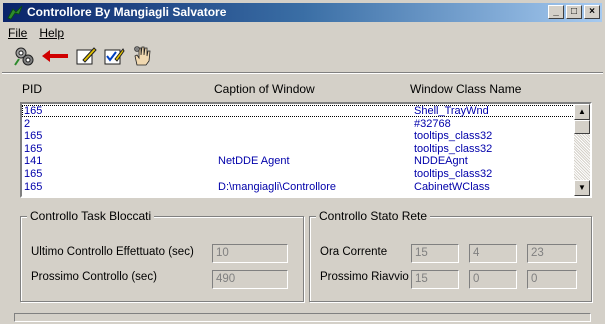 The height and width of the screenshot is (324, 605). What do you see at coordinates (302, 73) in the screenshot?
I see `toolbar-separator` at bounding box center [302, 73].